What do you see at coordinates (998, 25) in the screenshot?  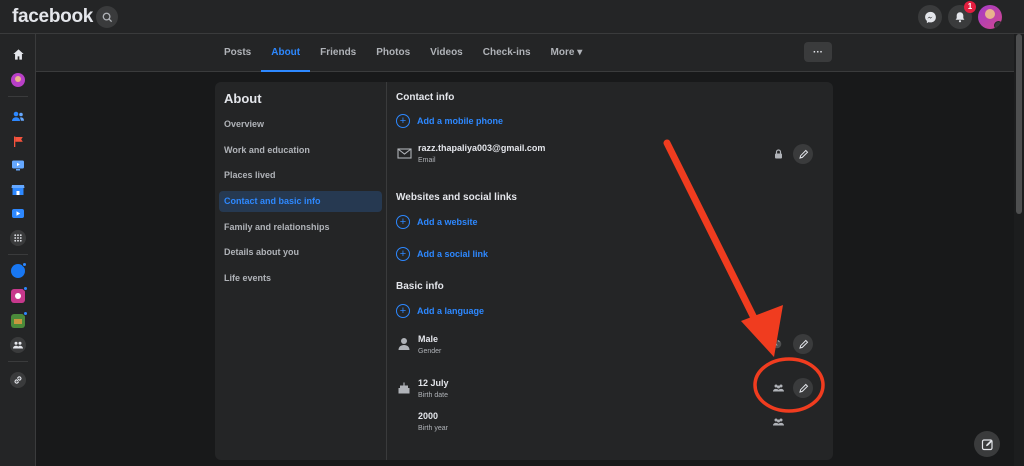 I see `account-menu-dot` at bounding box center [998, 25].